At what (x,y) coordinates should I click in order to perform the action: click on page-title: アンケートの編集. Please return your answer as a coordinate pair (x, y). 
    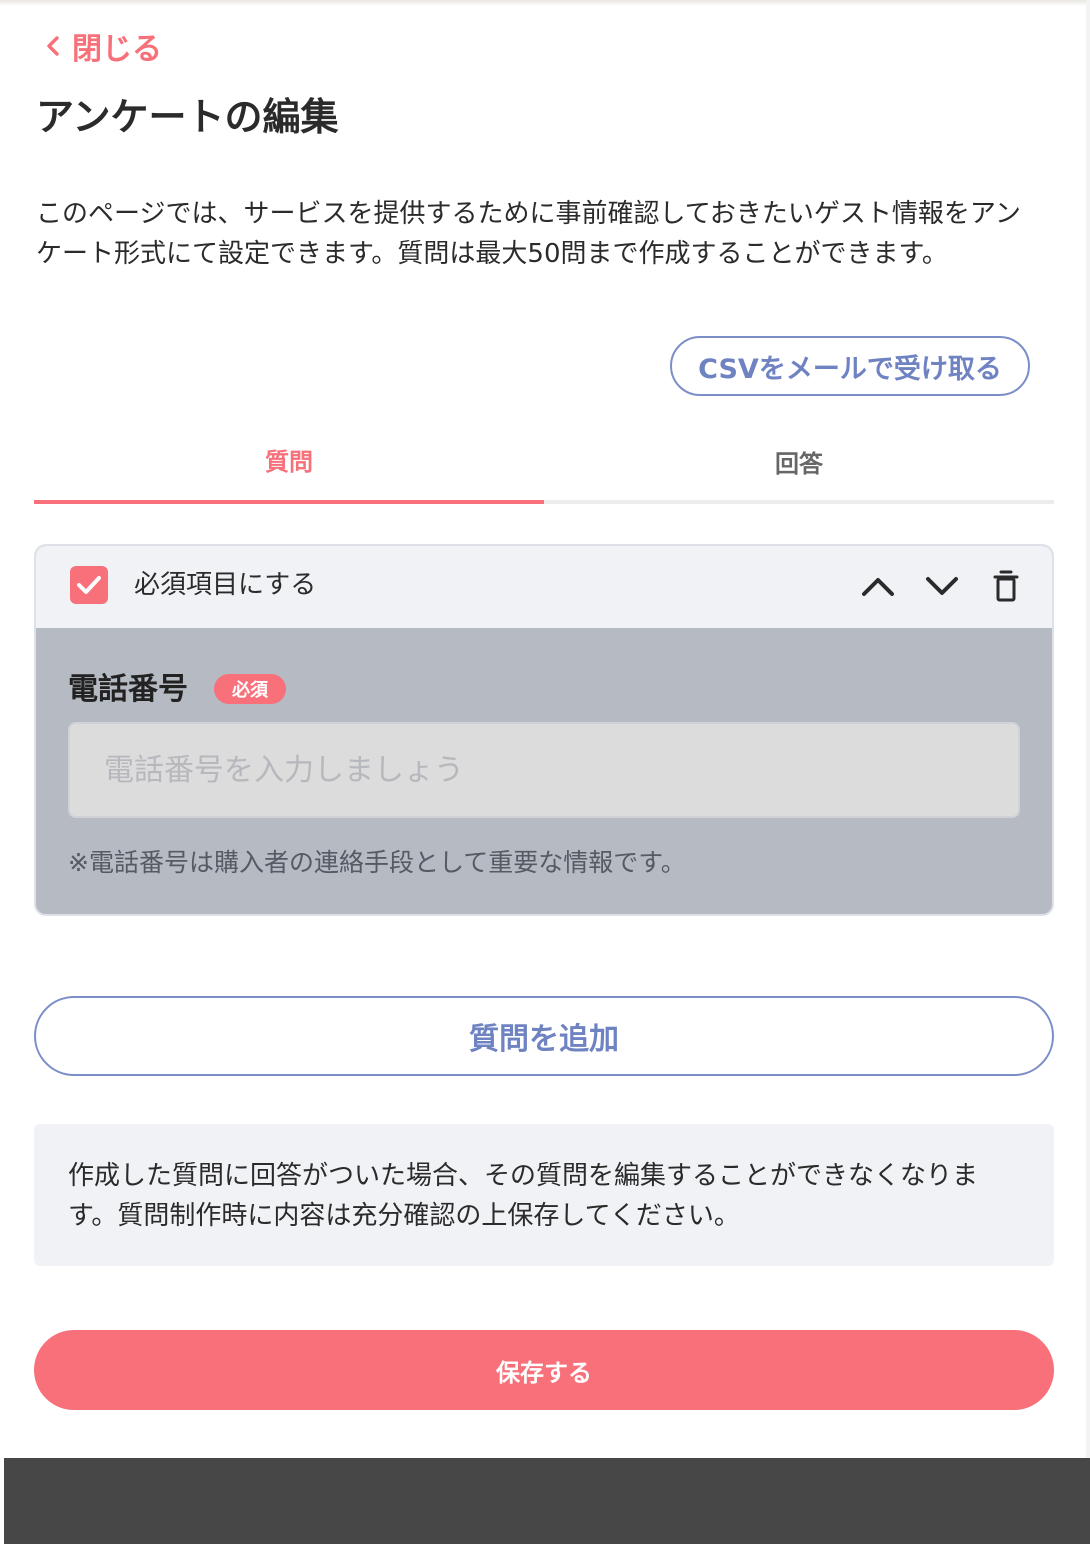
    Looking at the image, I should click on (187, 117).